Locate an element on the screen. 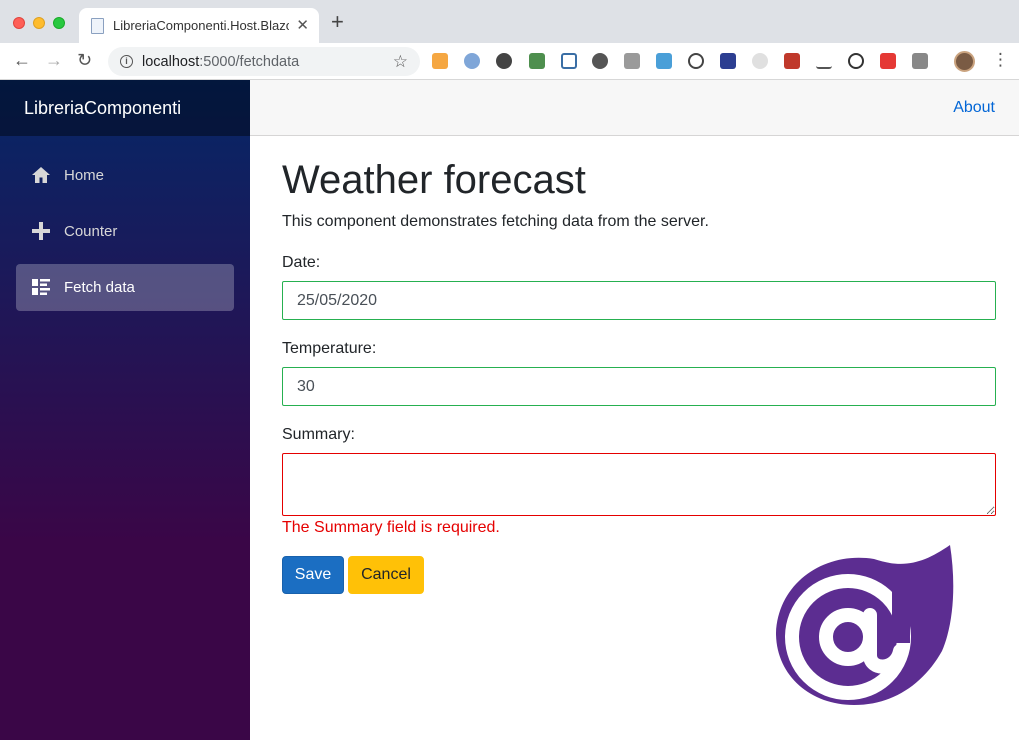 Image resolution: width=1019 pixels, height=740 pixels. address-bar: i localhost:5000/fetchdata ☆ is located at coordinates (264, 61).